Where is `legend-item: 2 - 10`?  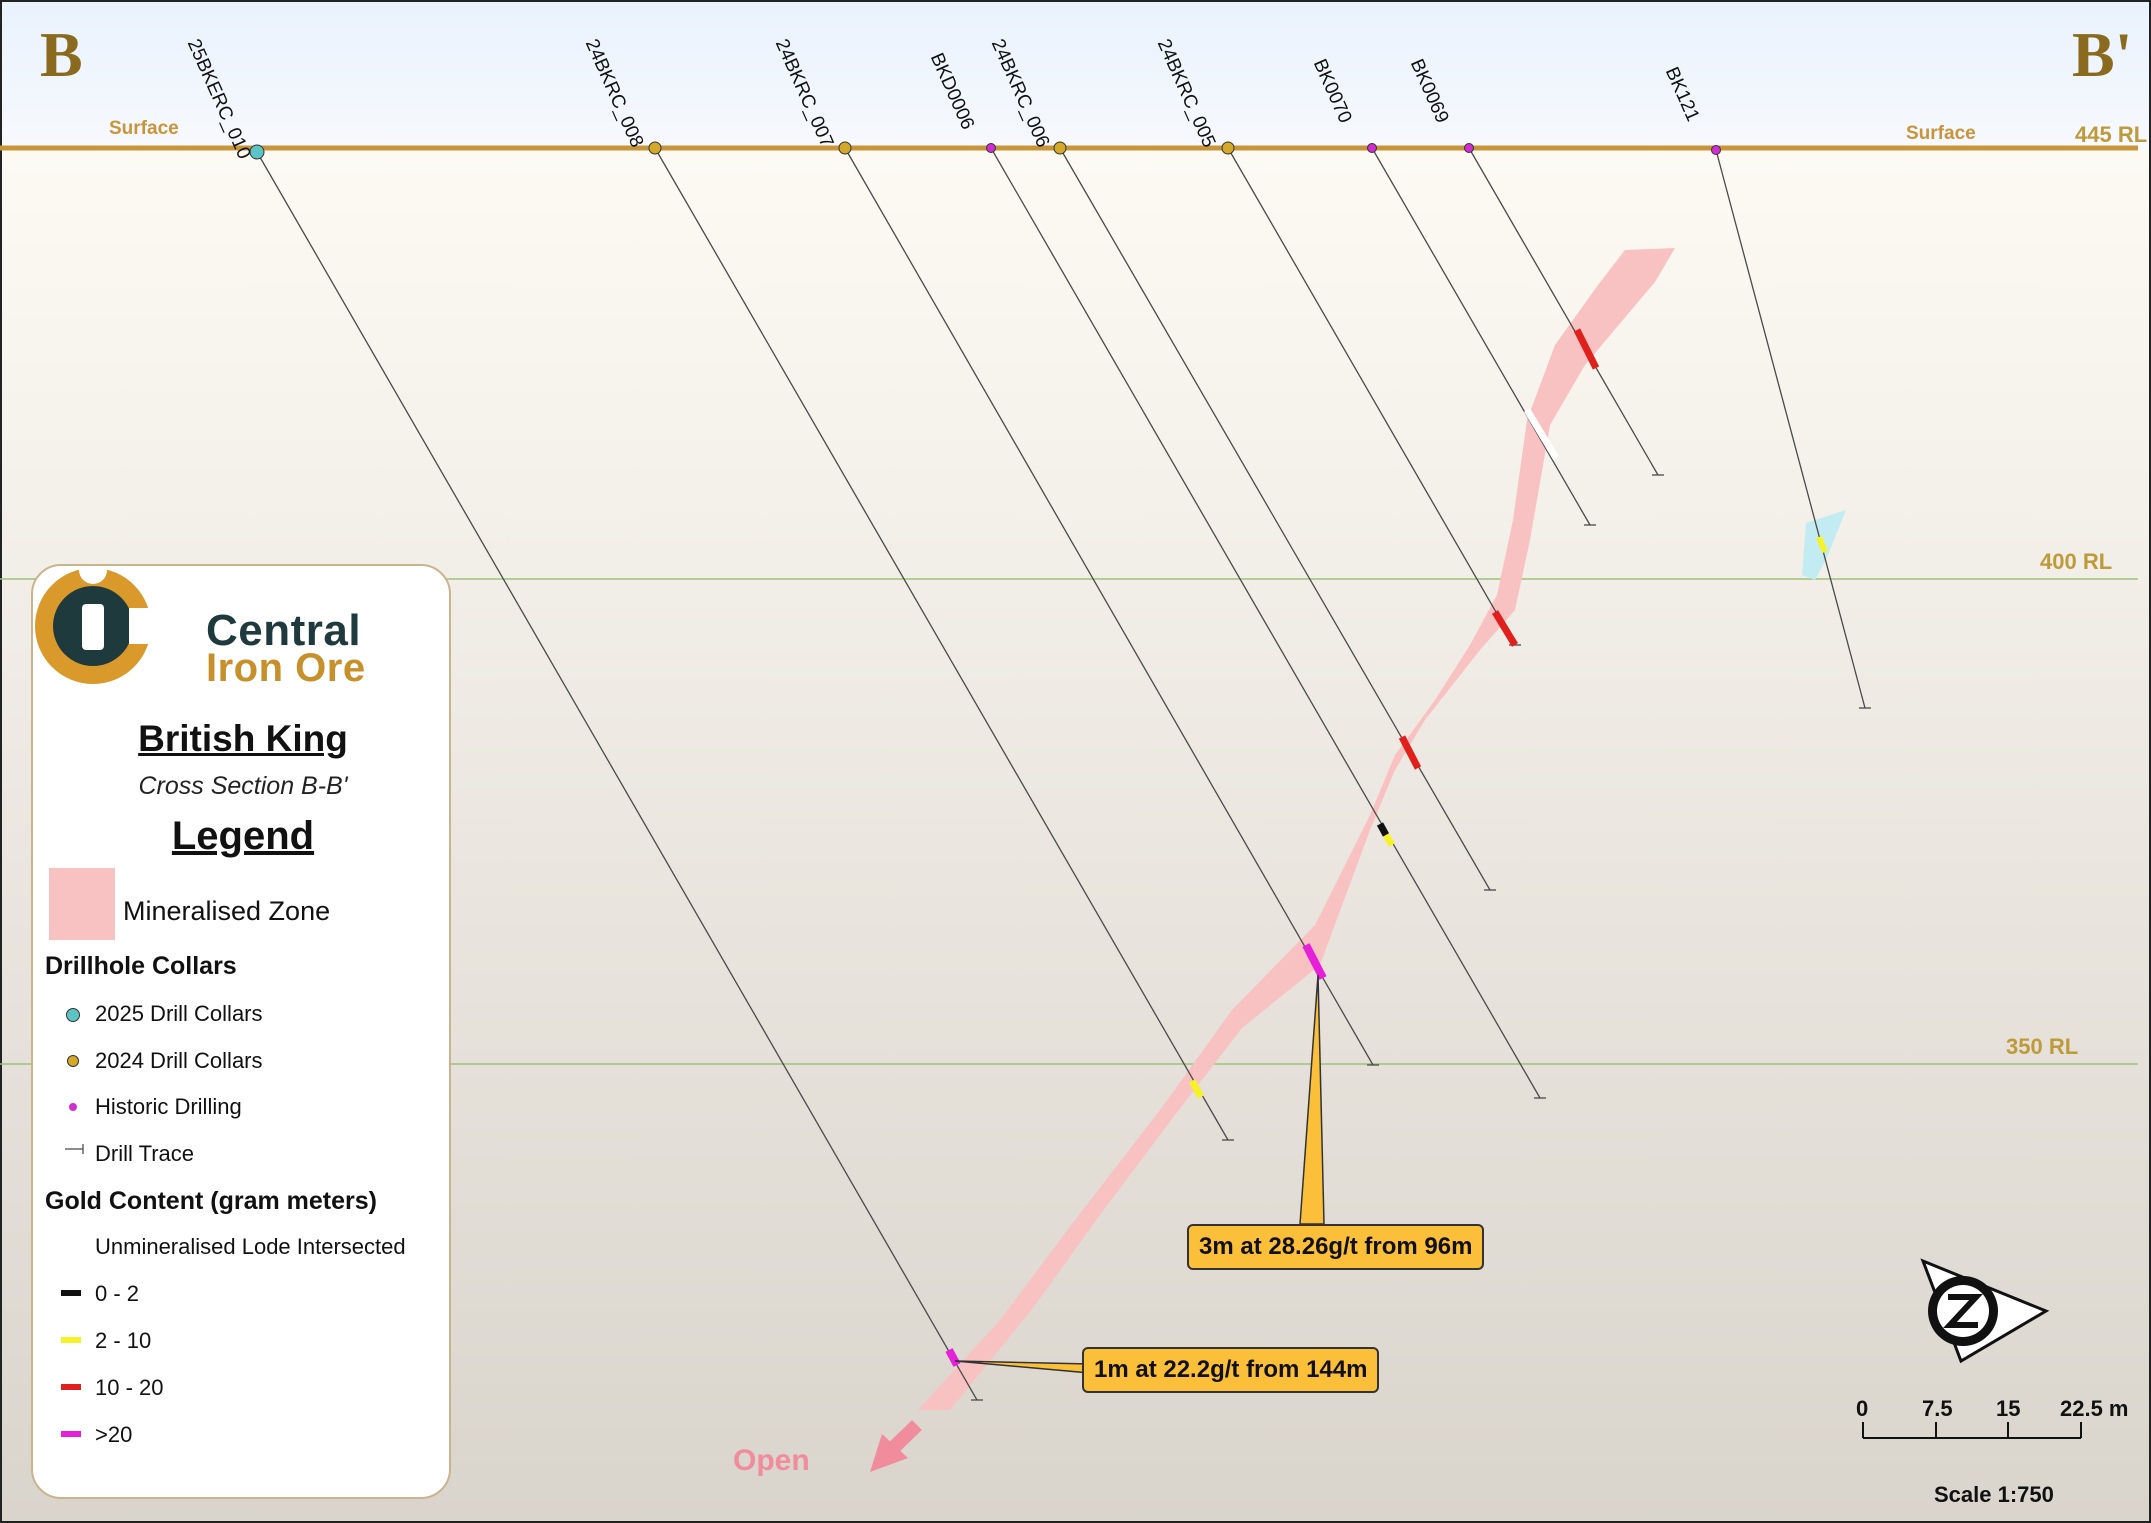 legend-item: 2 - 10 is located at coordinates (123, 1340).